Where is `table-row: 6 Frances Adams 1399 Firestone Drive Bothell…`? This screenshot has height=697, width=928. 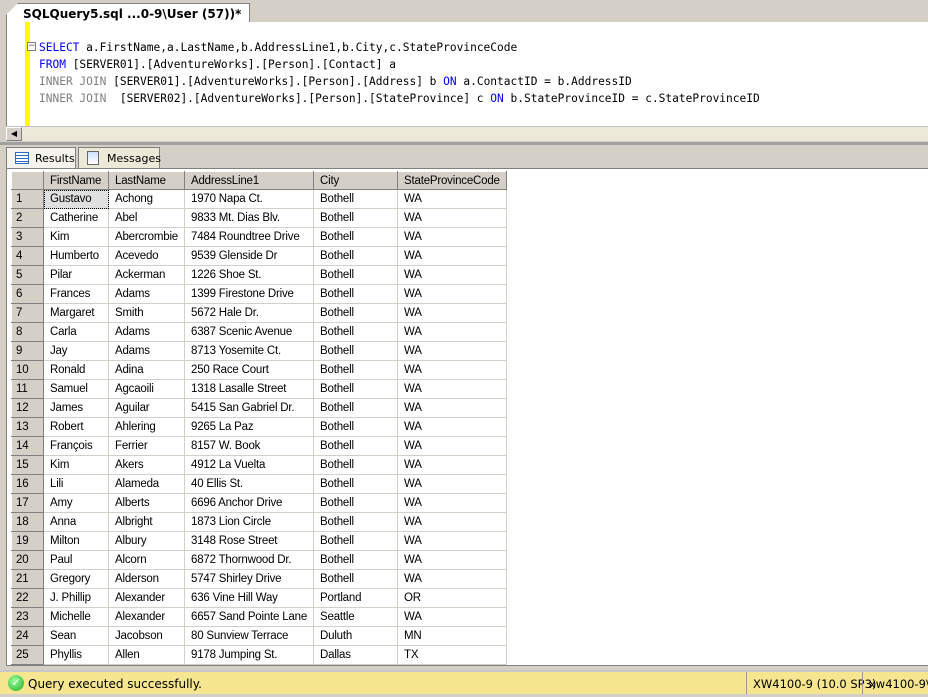
table-row: 6 Frances Adams 1399 Firestone Drive Bothell… is located at coordinates (259, 294).